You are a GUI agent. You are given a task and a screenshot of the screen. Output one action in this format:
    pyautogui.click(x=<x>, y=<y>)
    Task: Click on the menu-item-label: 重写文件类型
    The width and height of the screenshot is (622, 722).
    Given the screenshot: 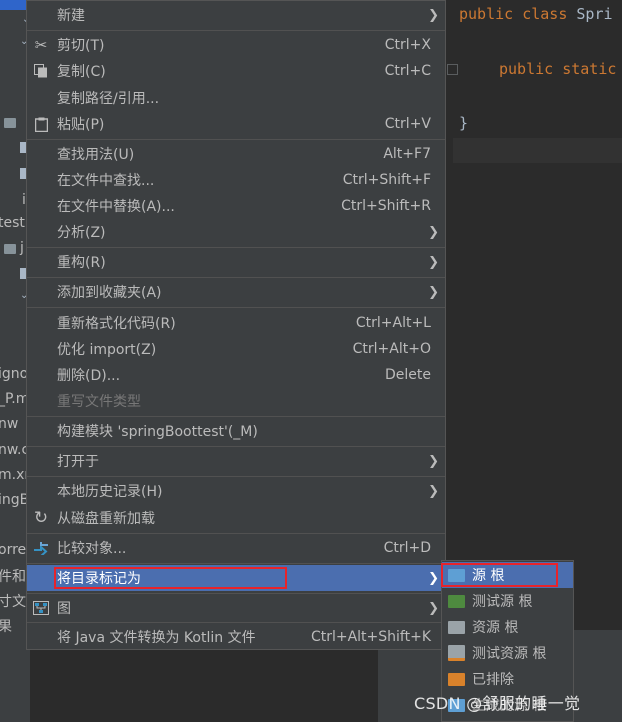 What is the action you would take?
    pyautogui.click(x=99, y=402)
    